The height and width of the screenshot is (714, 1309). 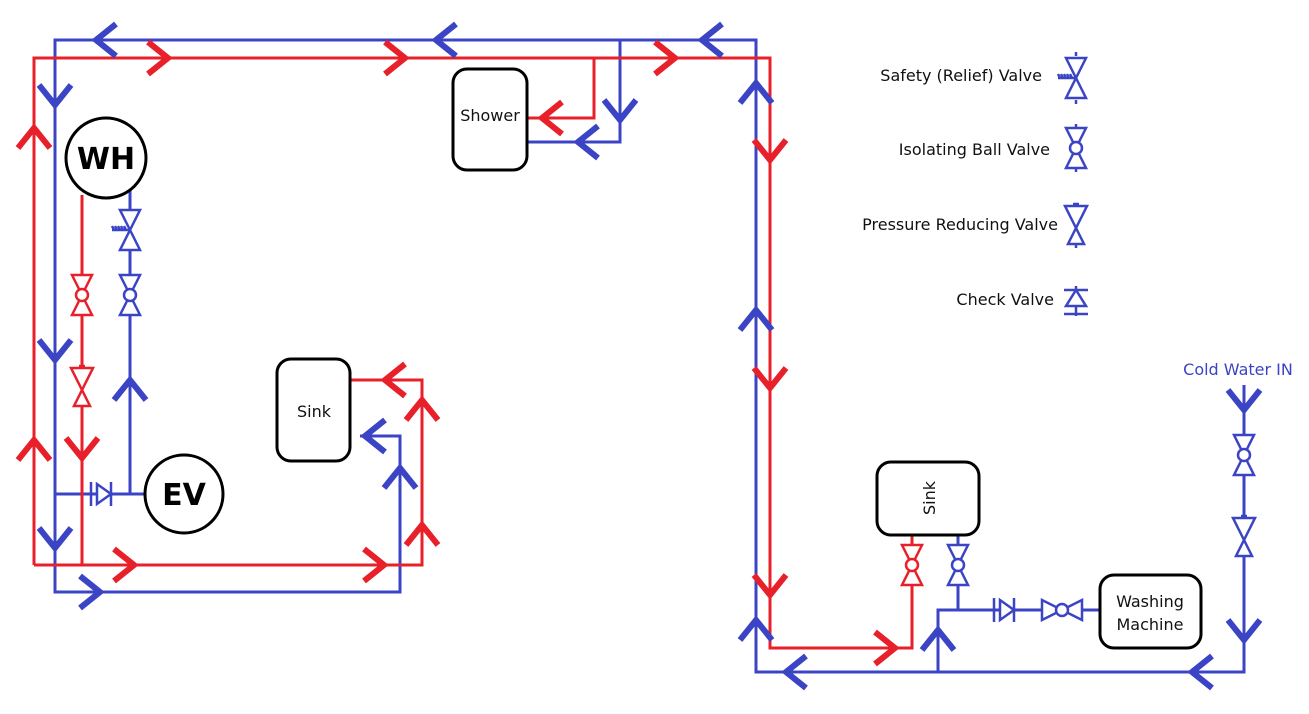 I want to click on legend-label-check-valve: Check Valve, so click(x=1005, y=299).